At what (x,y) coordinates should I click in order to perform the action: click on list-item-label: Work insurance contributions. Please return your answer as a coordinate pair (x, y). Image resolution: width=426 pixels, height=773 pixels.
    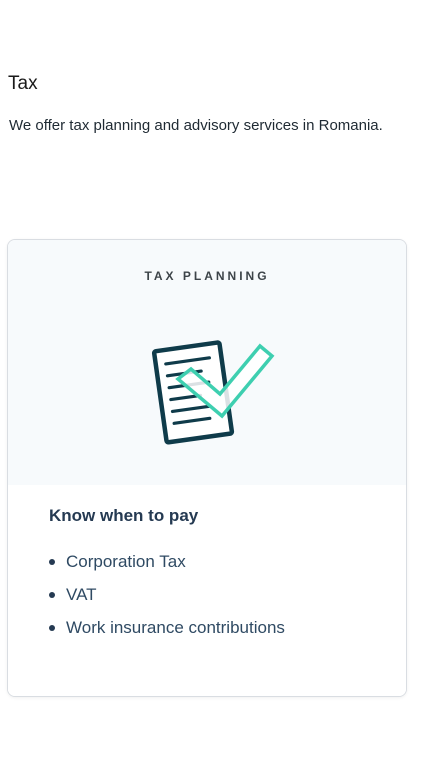
    Looking at the image, I should click on (175, 627).